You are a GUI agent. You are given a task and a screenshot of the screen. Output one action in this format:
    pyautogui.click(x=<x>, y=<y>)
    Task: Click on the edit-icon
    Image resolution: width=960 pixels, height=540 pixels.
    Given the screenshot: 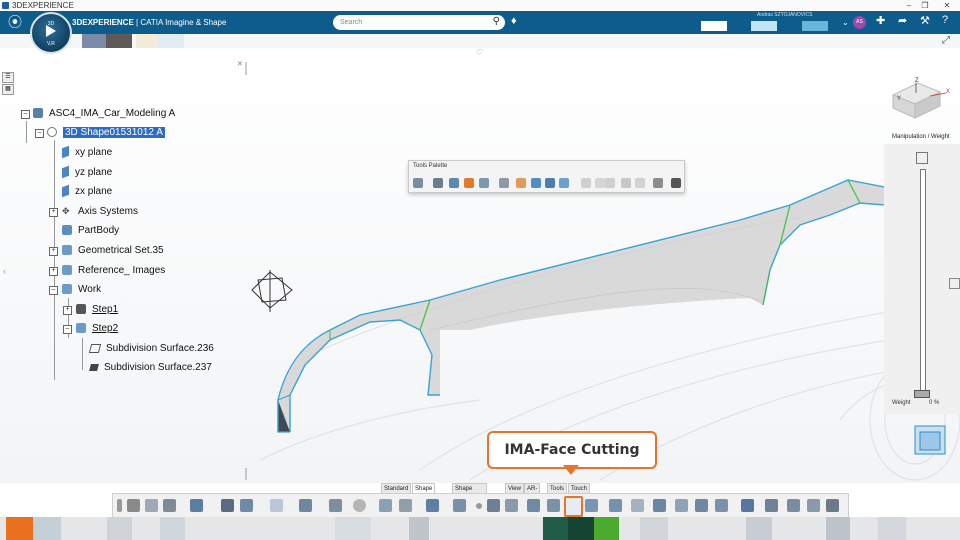 What is the action you would take?
    pyautogui.click(x=504, y=183)
    